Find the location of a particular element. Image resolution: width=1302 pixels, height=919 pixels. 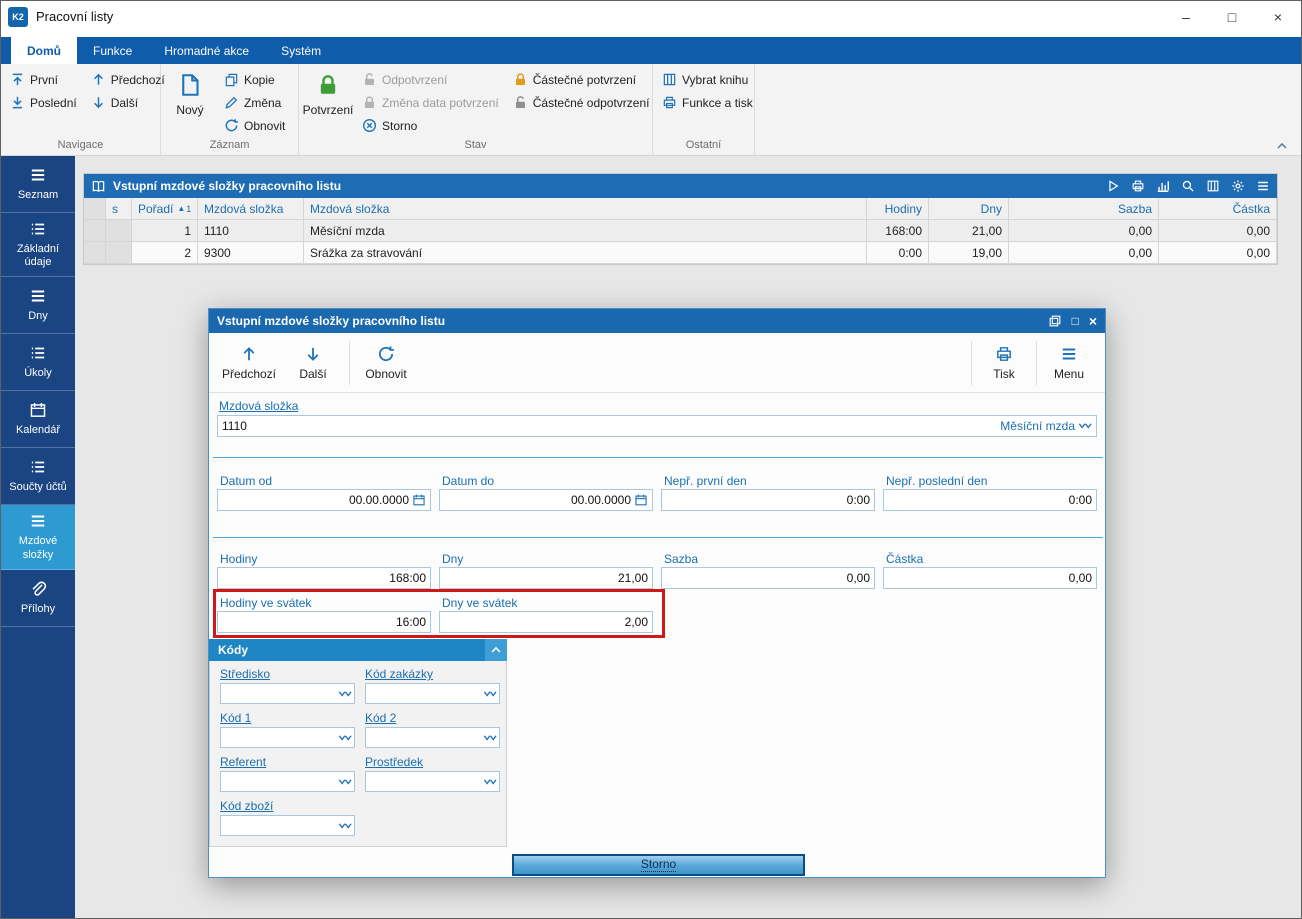

columns-icon is located at coordinates (1213, 186).